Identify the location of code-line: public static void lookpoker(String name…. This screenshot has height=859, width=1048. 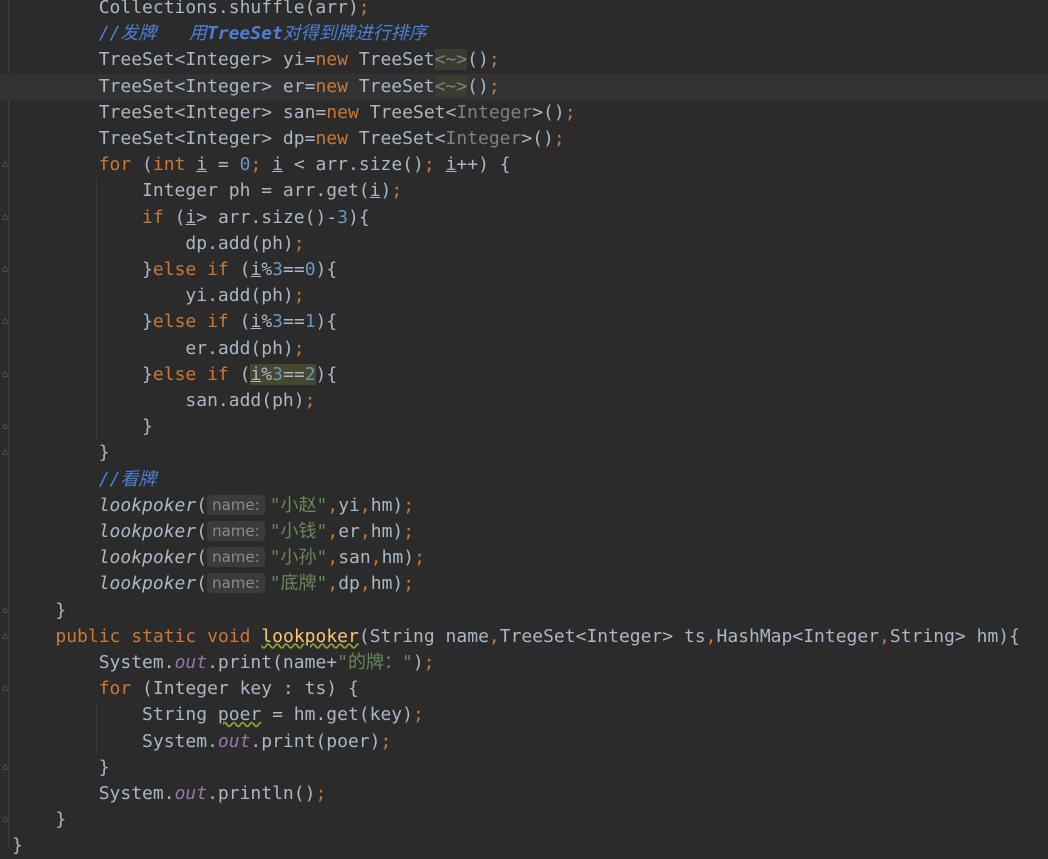
(524, 637).